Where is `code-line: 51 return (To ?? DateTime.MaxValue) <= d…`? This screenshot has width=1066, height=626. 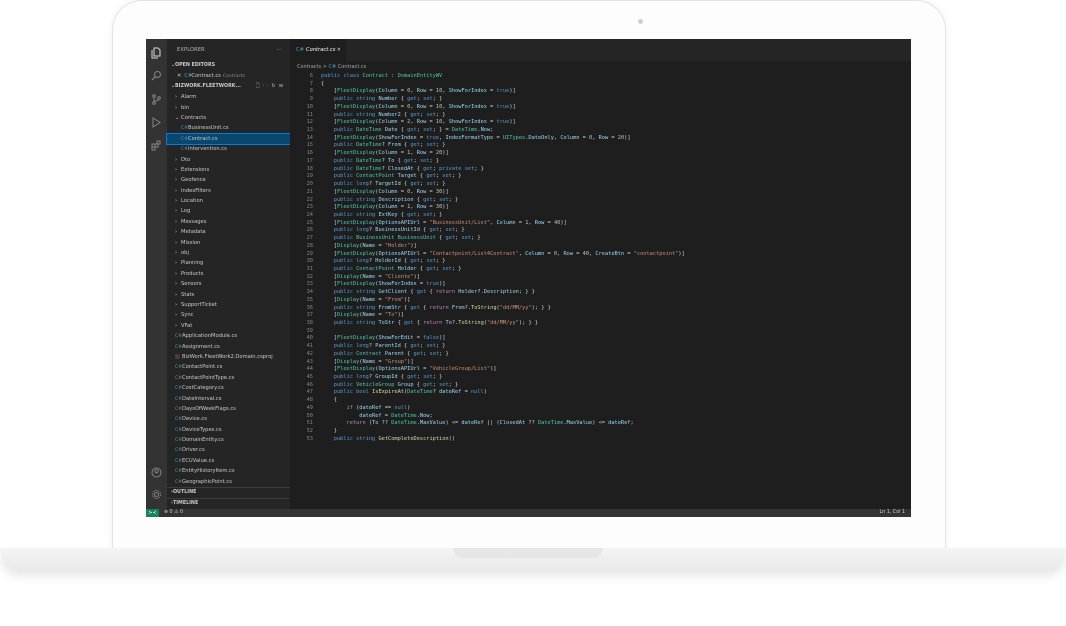 code-line: 51 return (To ?? DateTime.MaxValue) <= d… is located at coordinates (600, 424).